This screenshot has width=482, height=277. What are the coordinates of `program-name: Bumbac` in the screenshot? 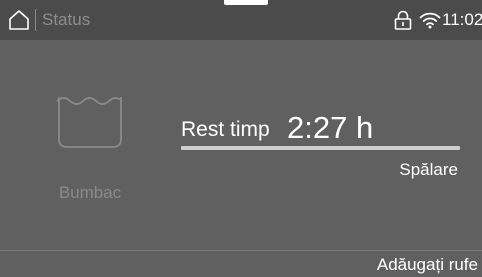 It's located at (90, 192).